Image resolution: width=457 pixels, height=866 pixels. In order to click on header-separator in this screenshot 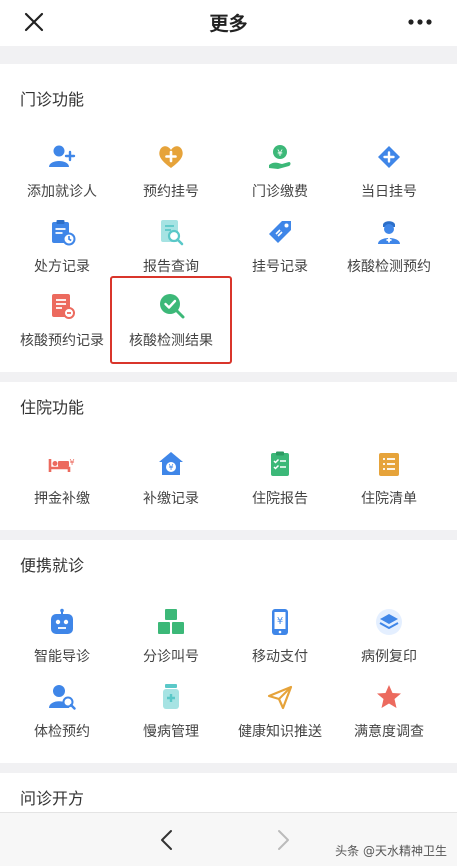, I will do `click(228, 55)`.